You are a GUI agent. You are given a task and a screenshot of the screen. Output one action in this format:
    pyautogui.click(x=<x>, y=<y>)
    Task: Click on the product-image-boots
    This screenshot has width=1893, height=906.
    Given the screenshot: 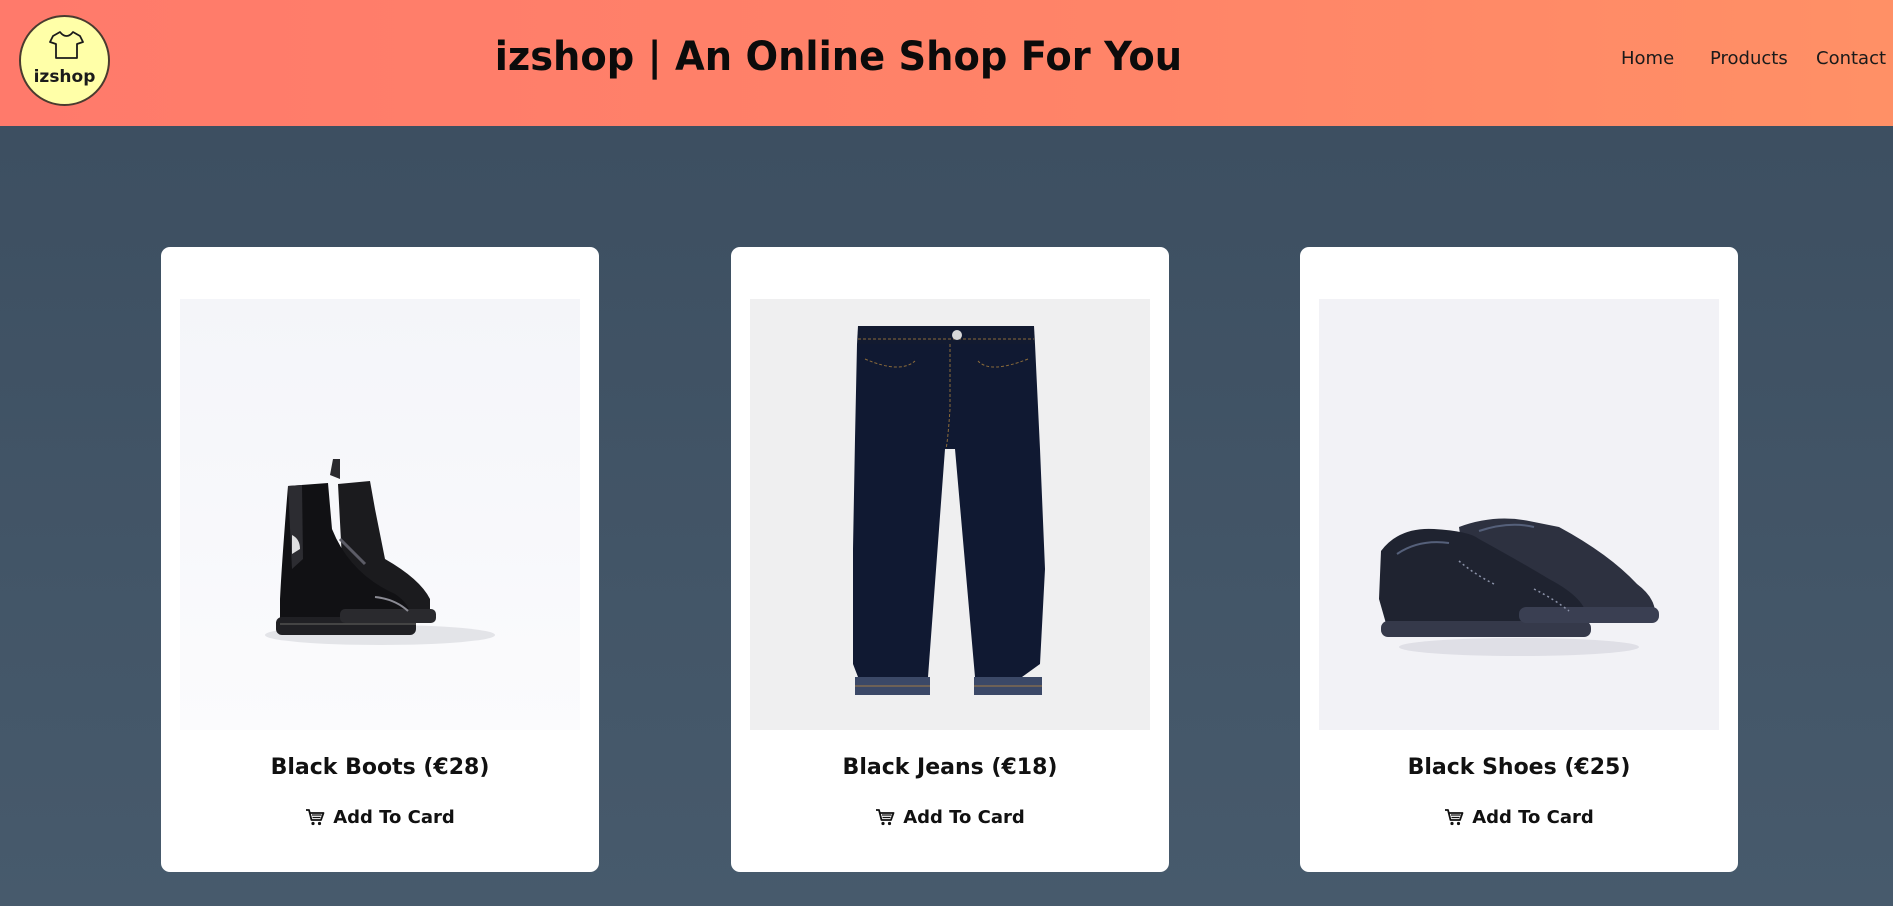 What is the action you would take?
    pyautogui.click(x=380, y=514)
    